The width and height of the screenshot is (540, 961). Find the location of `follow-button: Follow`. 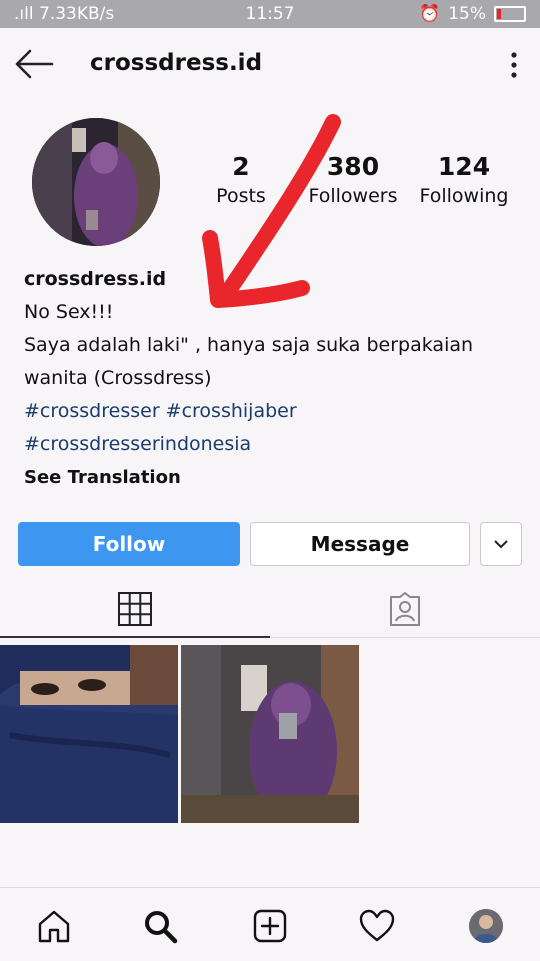

follow-button: Follow is located at coordinates (129, 544).